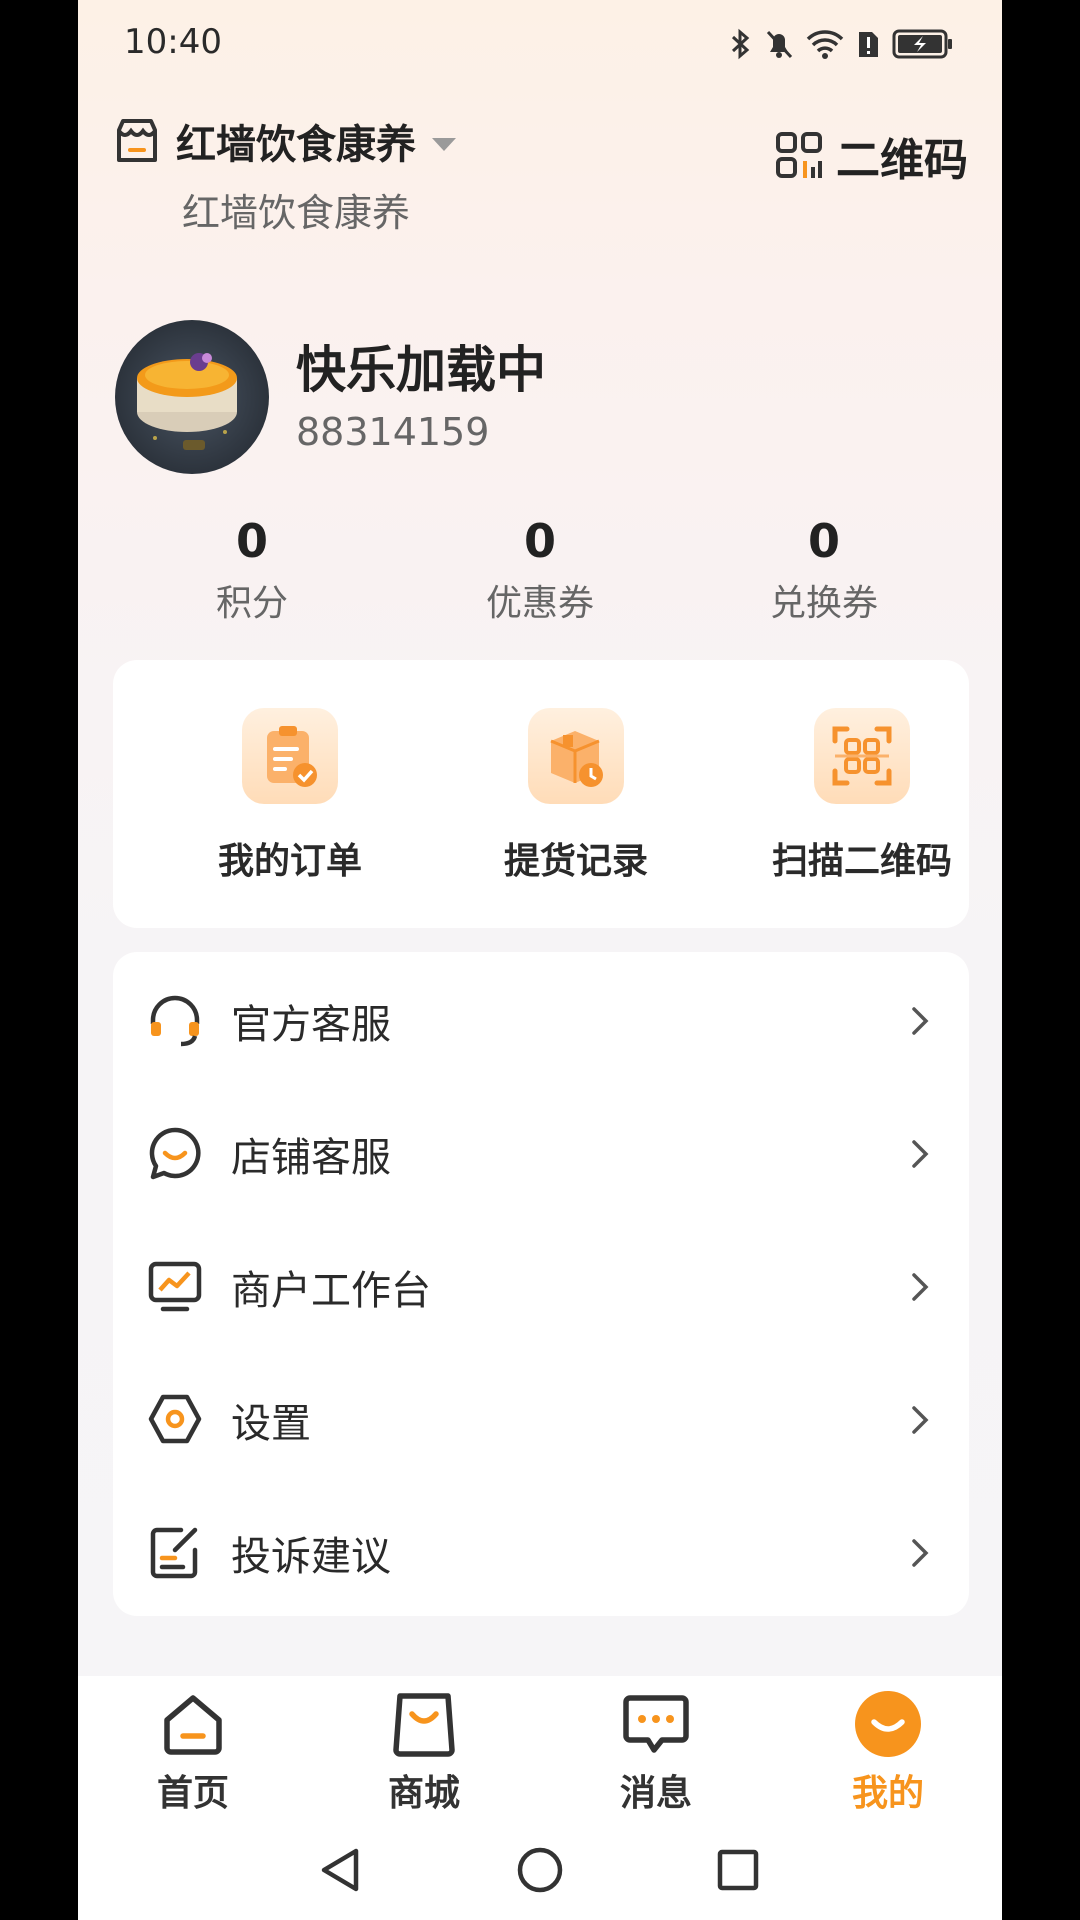 This screenshot has height=1920, width=1080. Describe the element at coordinates (541, 1151) in the screenshot. I see `menu-item-store-service: 店铺客服` at that location.